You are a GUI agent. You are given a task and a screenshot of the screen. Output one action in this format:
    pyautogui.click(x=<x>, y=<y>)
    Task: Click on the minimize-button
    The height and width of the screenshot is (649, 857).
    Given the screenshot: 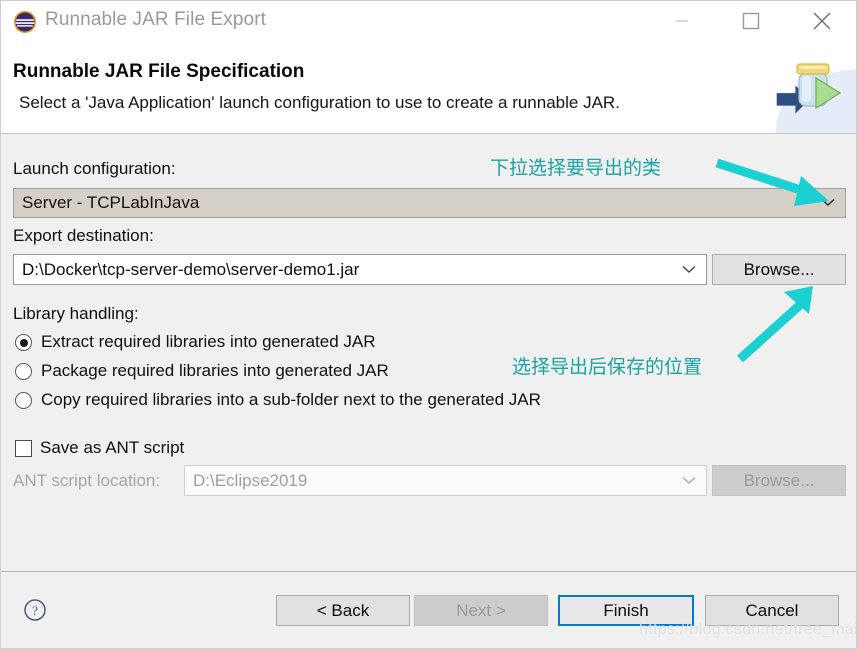 What is the action you would take?
    pyautogui.click(x=682, y=21)
    